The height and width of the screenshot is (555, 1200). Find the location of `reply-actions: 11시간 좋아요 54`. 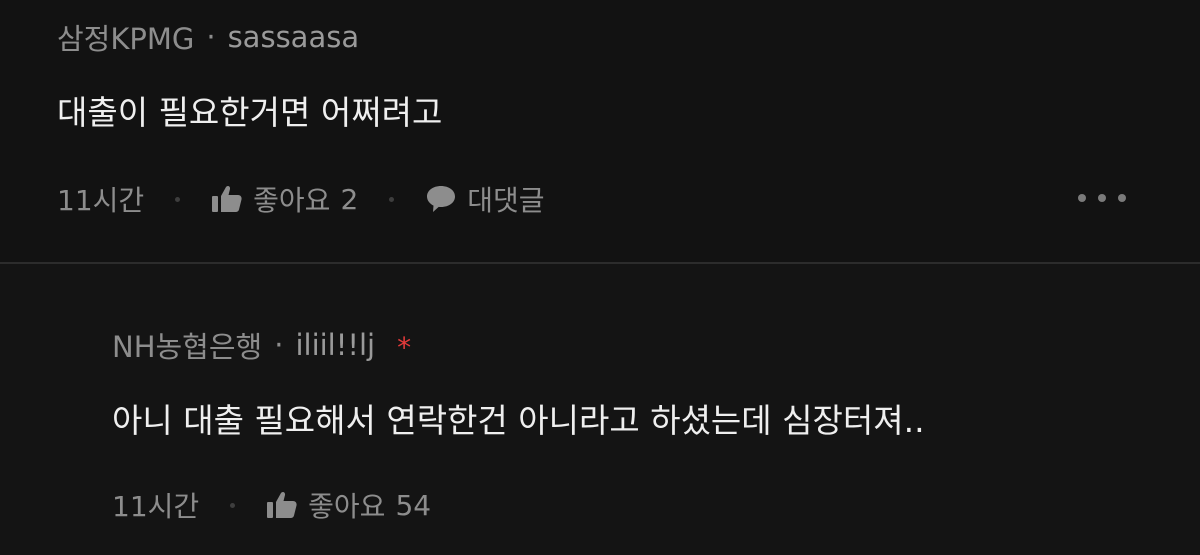

reply-actions: 11시간 좋아요 54 is located at coordinates (271, 505).